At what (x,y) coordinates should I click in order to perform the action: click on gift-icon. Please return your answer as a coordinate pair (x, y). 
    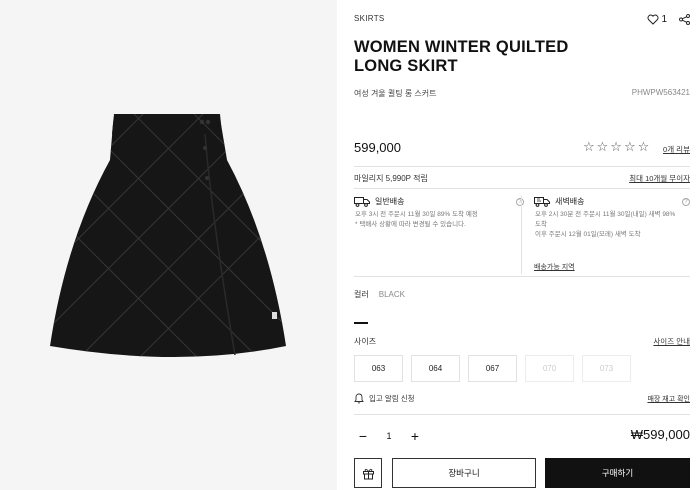
    Looking at the image, I should click on (368, 473).